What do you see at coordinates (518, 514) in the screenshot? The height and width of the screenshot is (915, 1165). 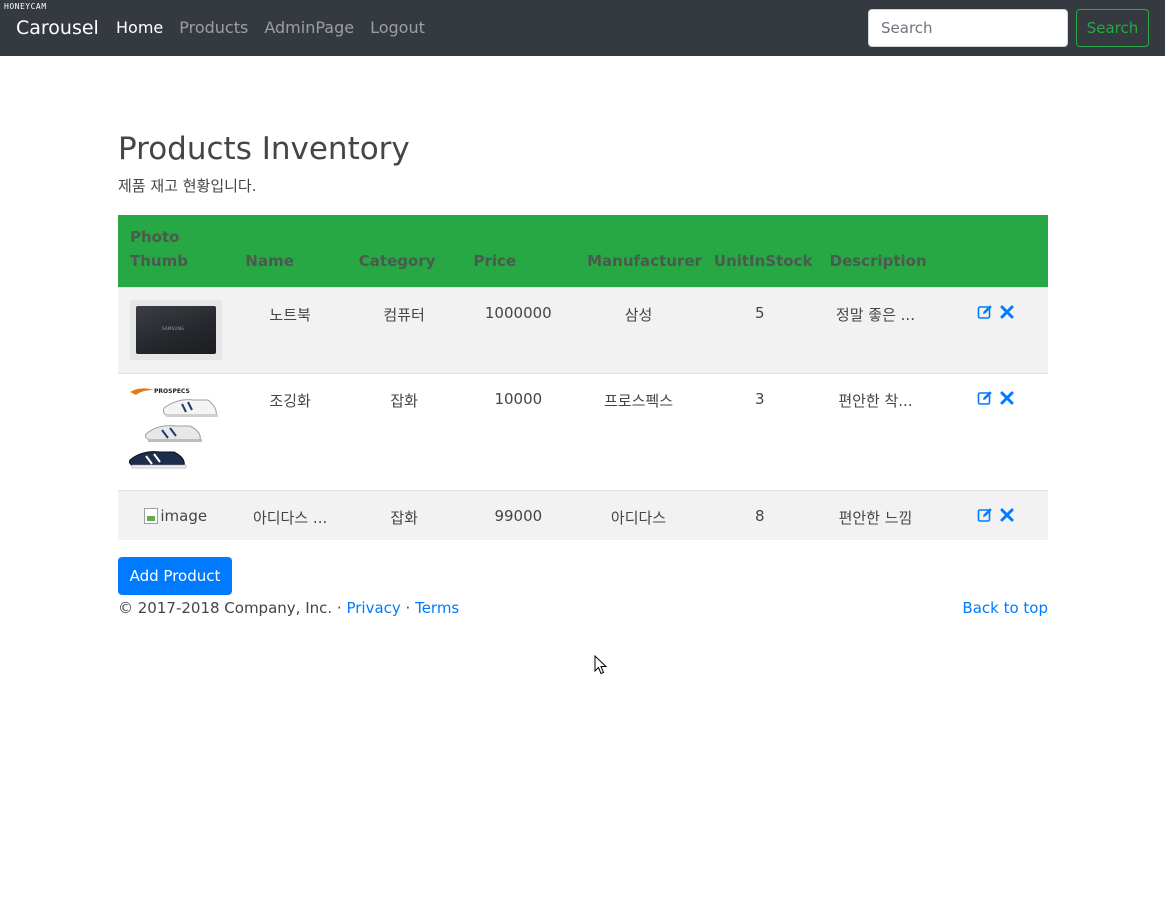 I see `price-cell: 99000` at bounding box center [518, 514].